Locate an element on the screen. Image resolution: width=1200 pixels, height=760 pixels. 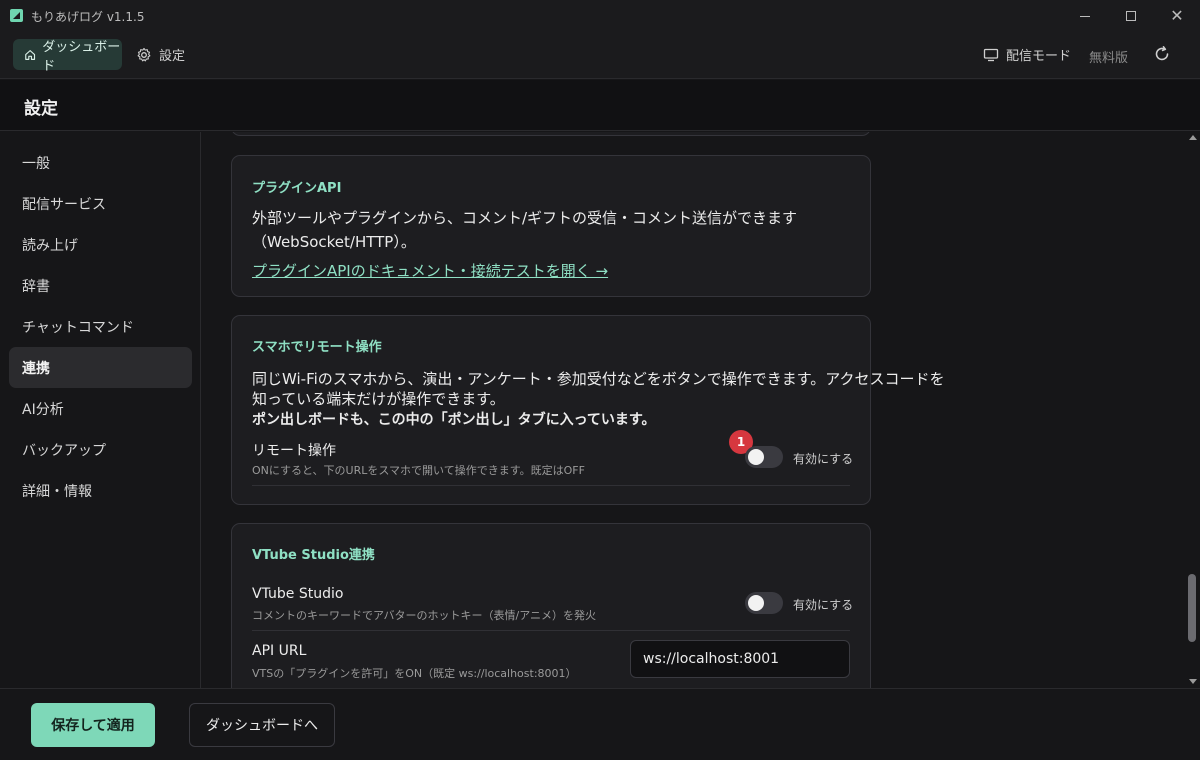
remote-control-note: ポン出しボードも、この中の「ポン出し」タブに入っています。 is located at coordinates (454, 420).